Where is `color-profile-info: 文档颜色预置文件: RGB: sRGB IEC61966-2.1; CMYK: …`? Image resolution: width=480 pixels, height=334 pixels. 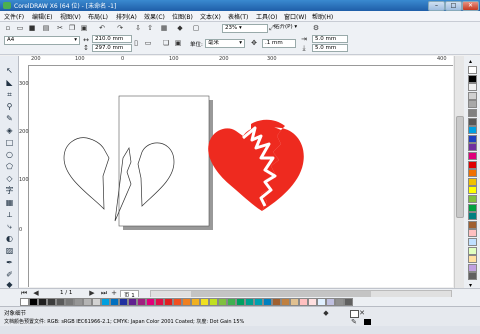
color-profile-info: 文档颜色预置文件: RGB: sRGB IEC61966-2.1; CMYK: … is located at coordinates (124, 321).